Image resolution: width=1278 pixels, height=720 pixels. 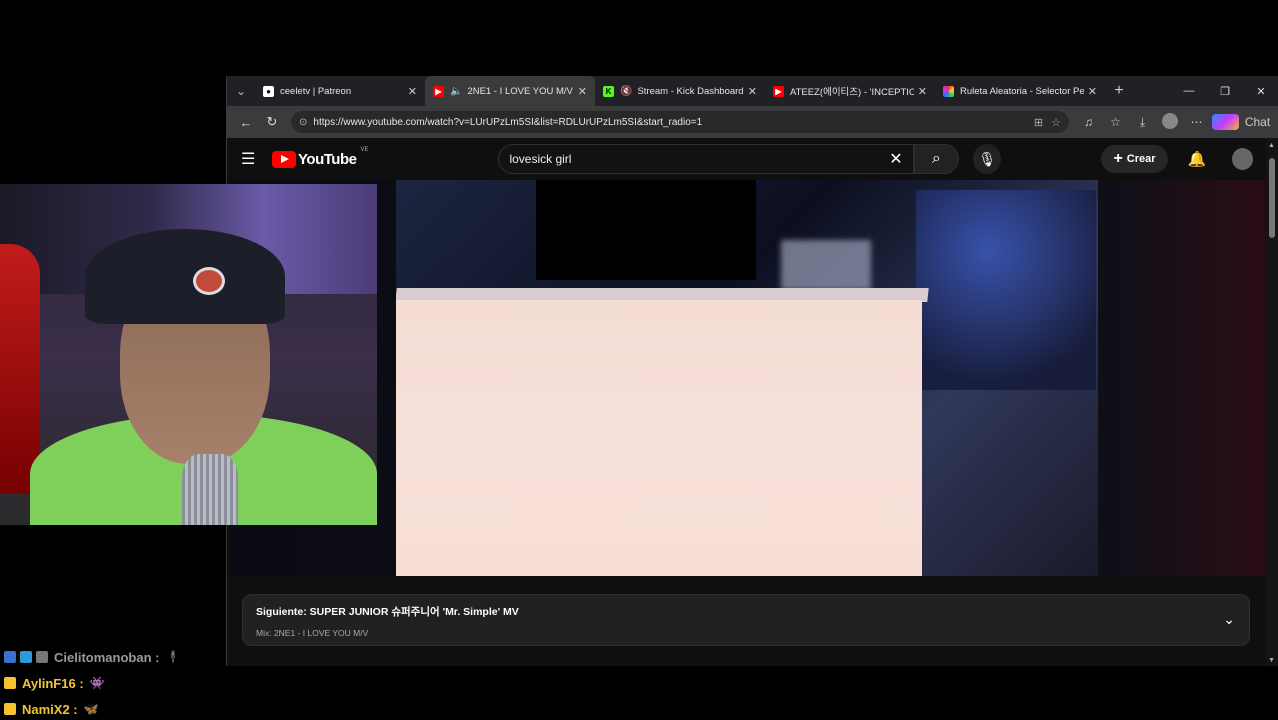 I want to click on chat-username: Cielitomanoban :, so click(x=107, y=657).